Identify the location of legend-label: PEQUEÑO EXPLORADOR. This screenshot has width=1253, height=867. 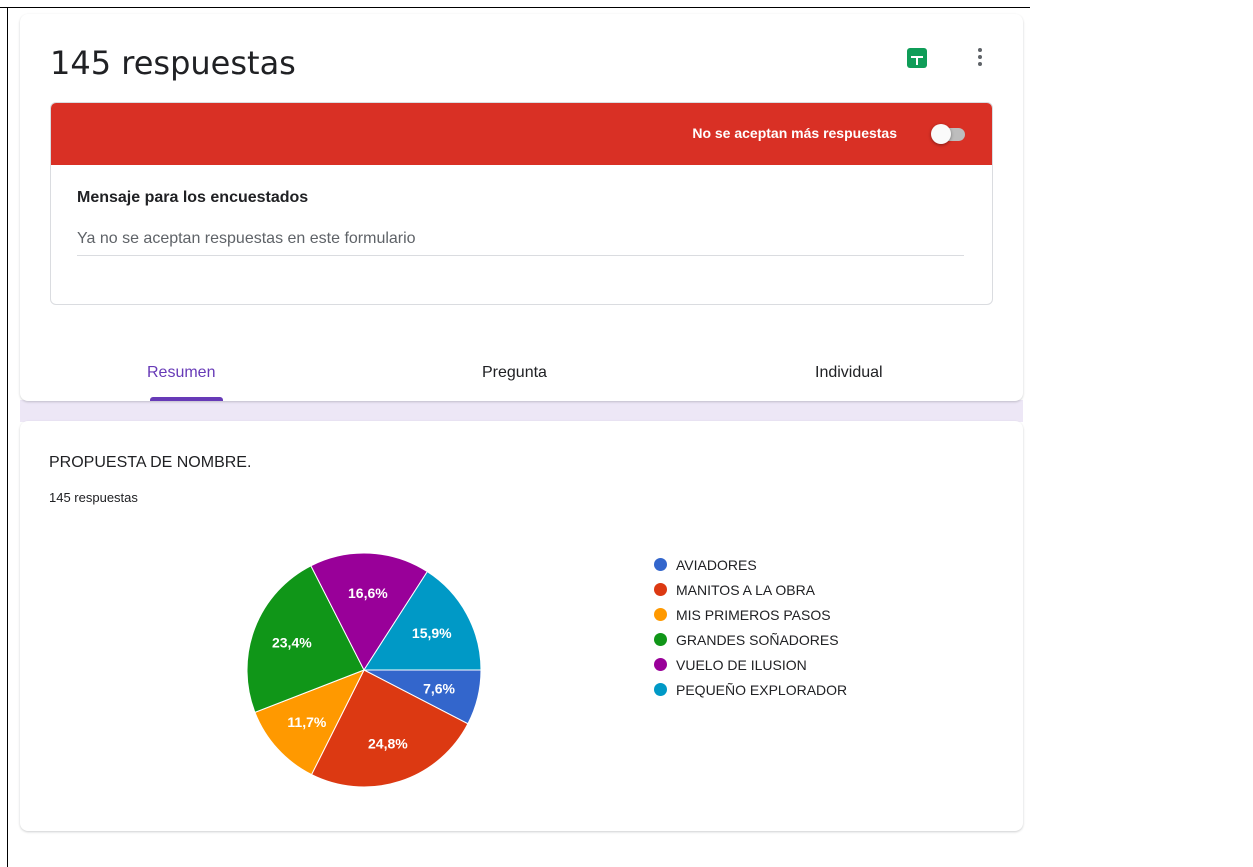
(762, 689).